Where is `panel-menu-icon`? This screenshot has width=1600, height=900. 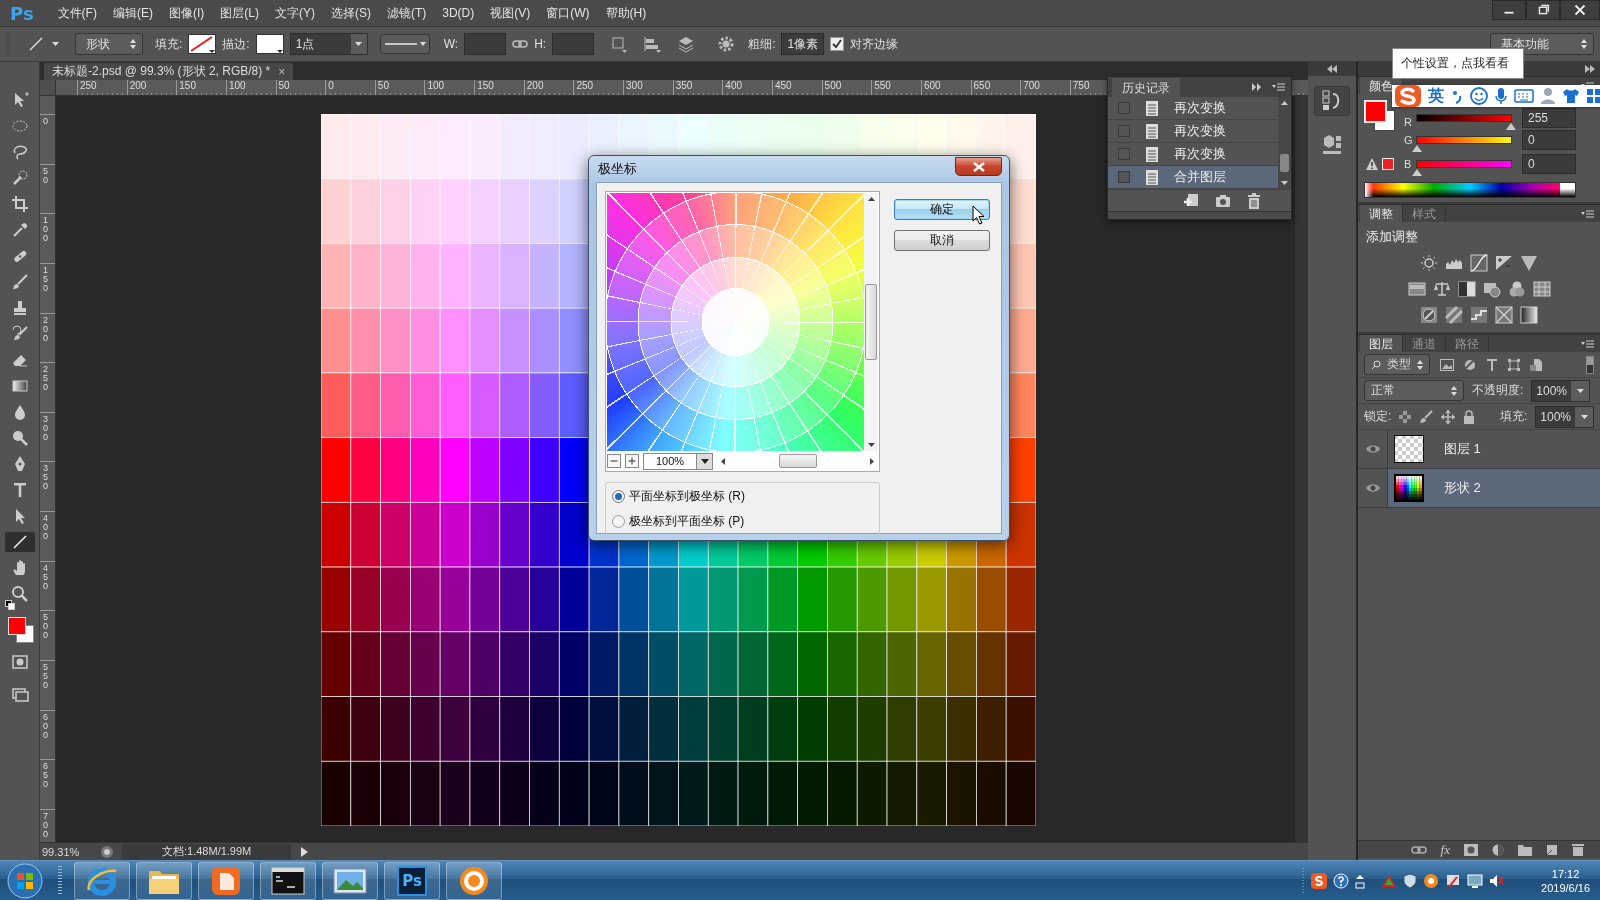 panel-menu-icon is located at coordinates (1587, 343).